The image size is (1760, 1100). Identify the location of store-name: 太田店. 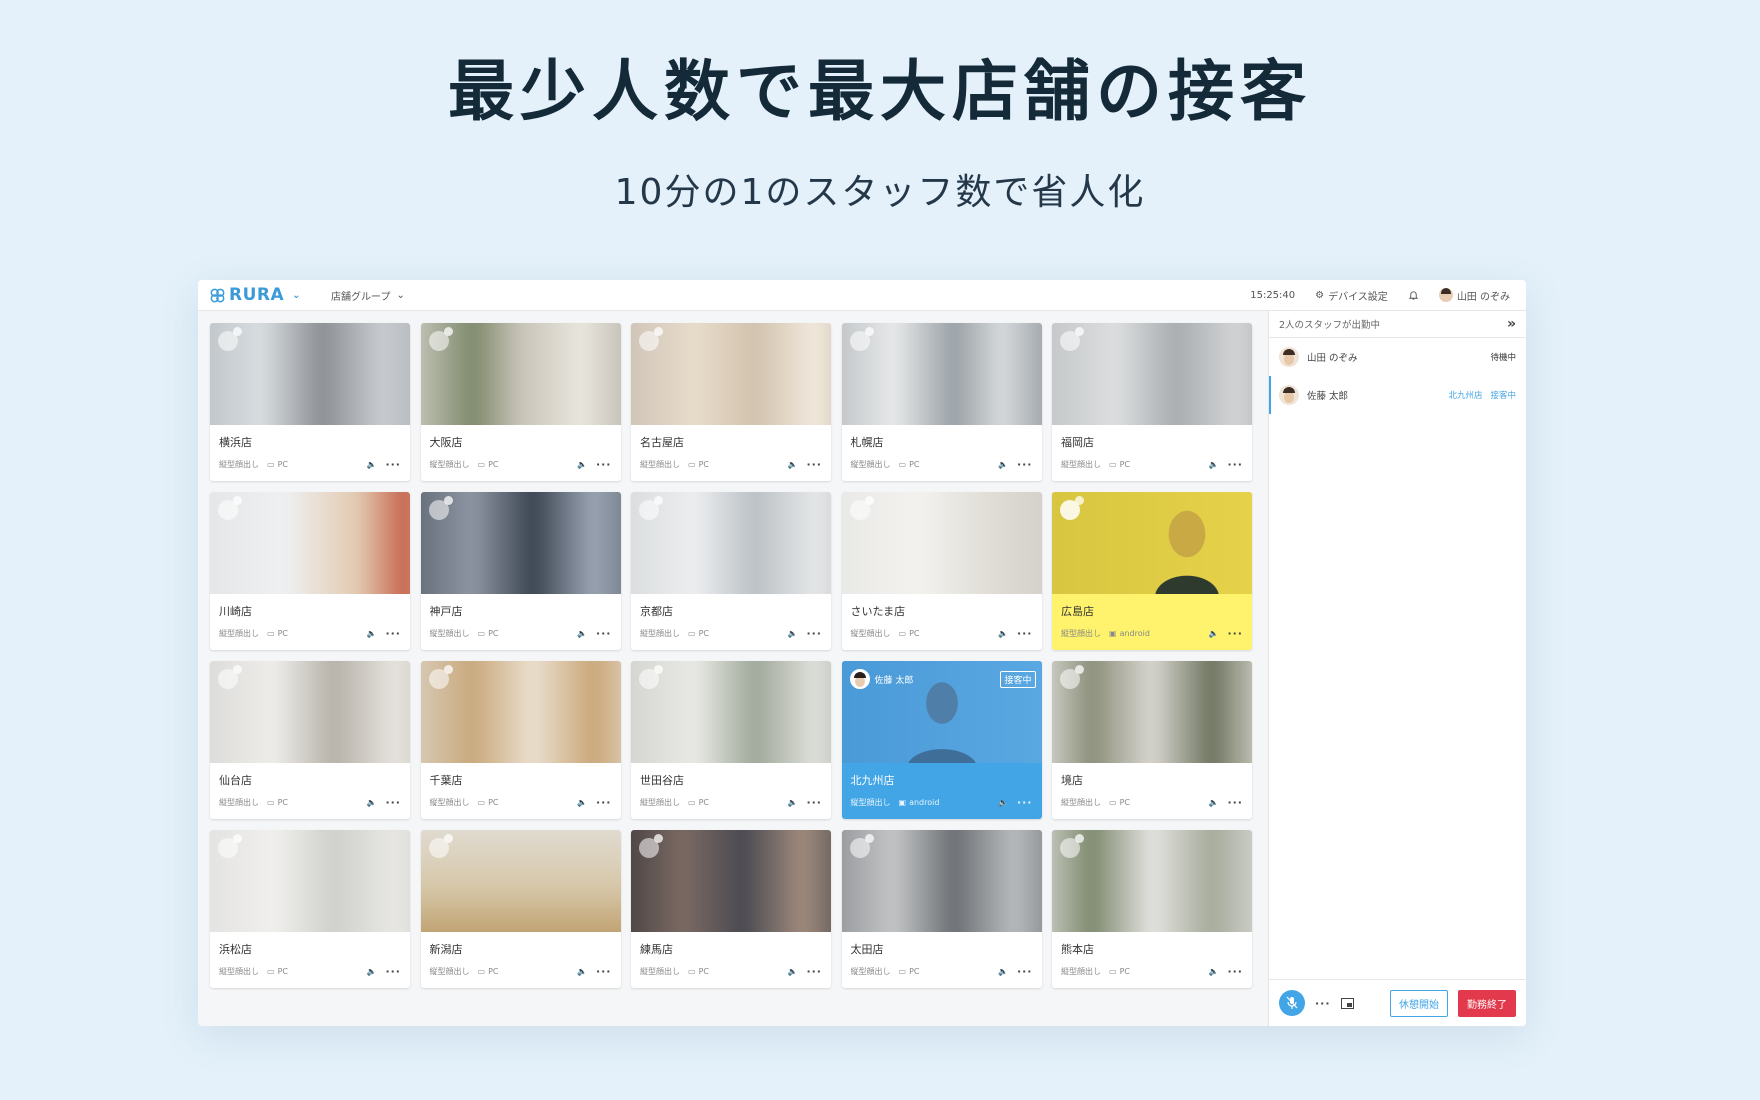
(867, 949).